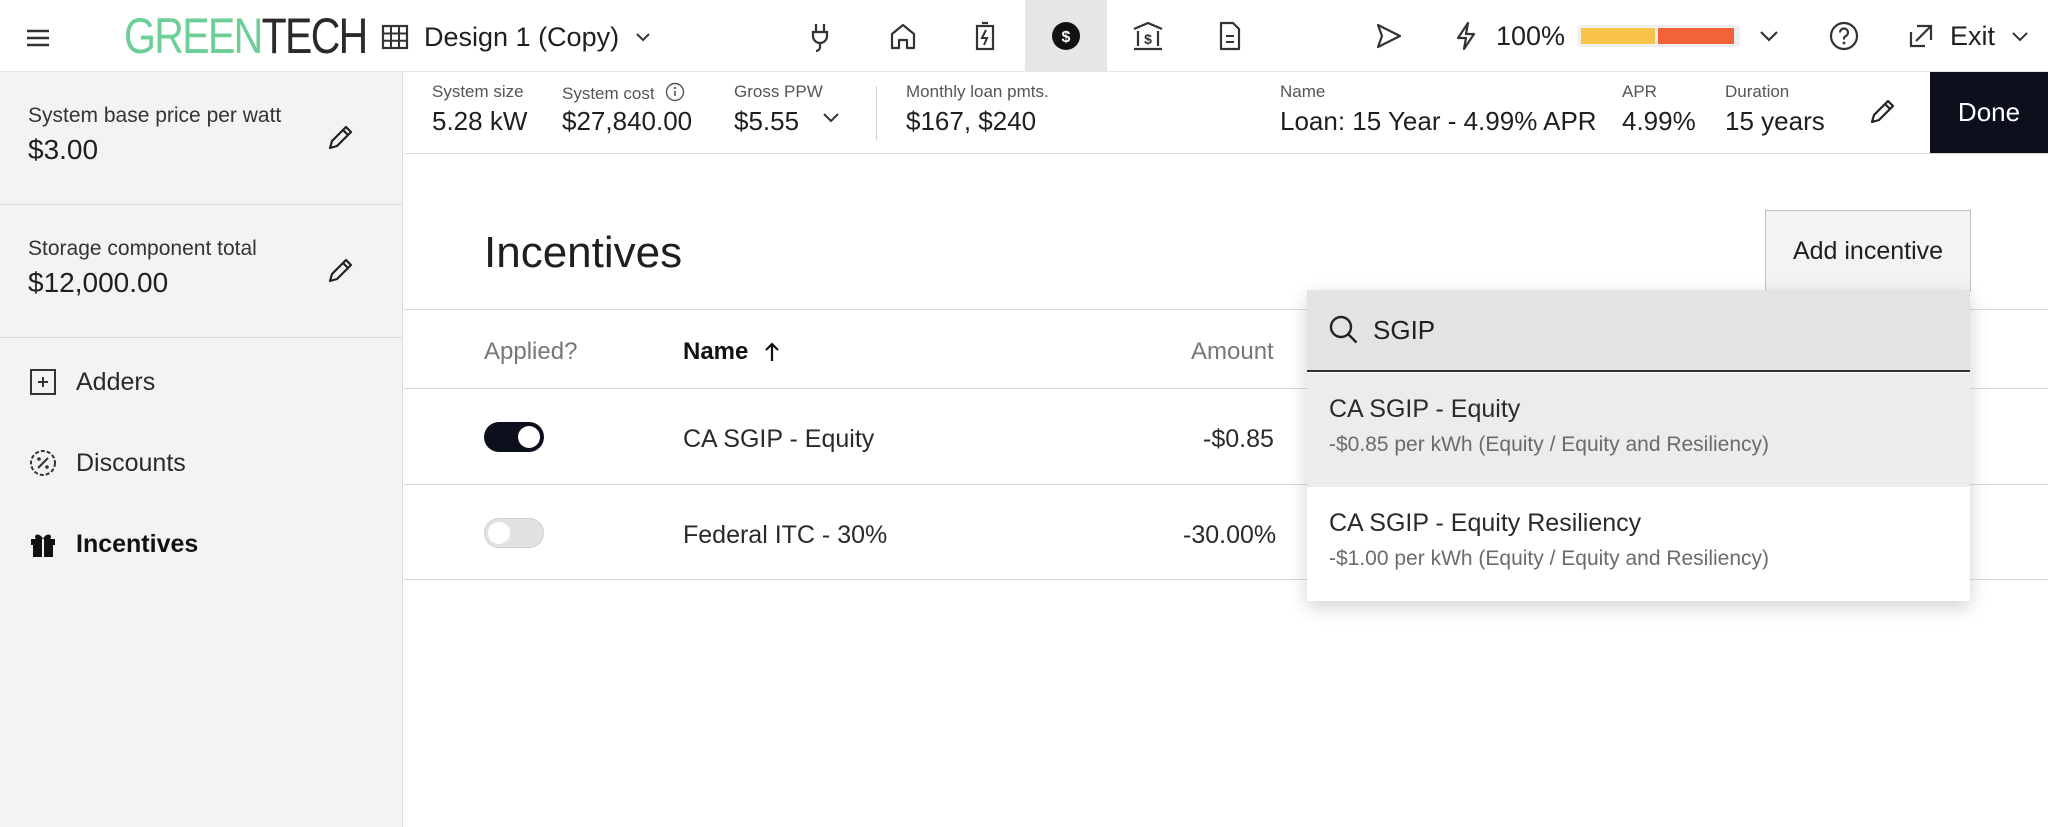  I want to click on top-bar: GREEN TECH Design 1 (Copy) $ $ 100% Exit, so click(1024, 36).